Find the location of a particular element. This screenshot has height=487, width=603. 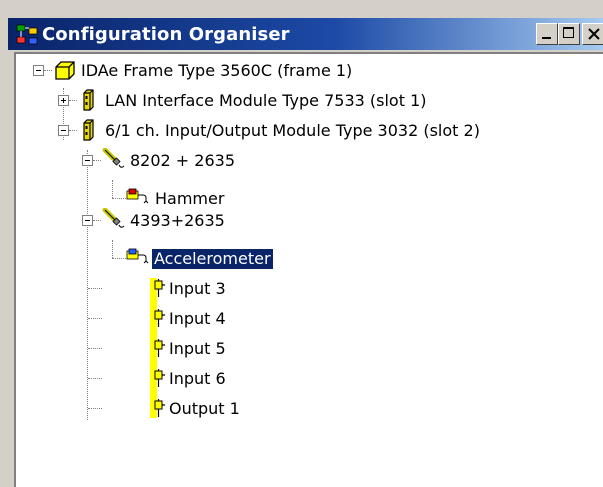

frame-cube-icon is located at coordinates (65, 70).